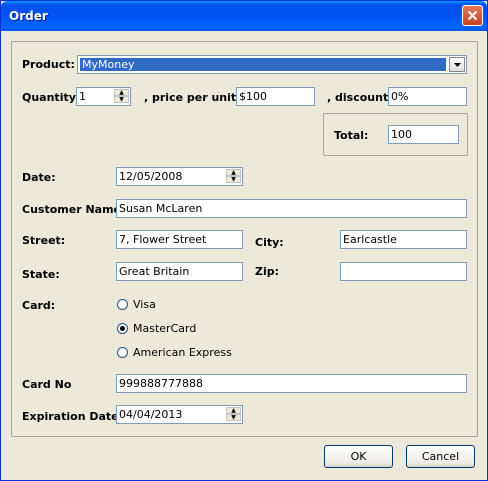 Image resolution: width=488 pixels, height=481 pixels. I want to click on price-label: , price per unit:, so click(192, 97).